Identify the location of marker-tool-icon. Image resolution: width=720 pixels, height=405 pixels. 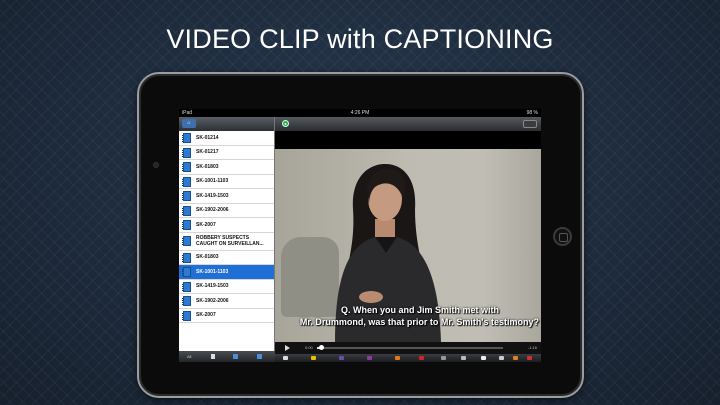
(369, 358).